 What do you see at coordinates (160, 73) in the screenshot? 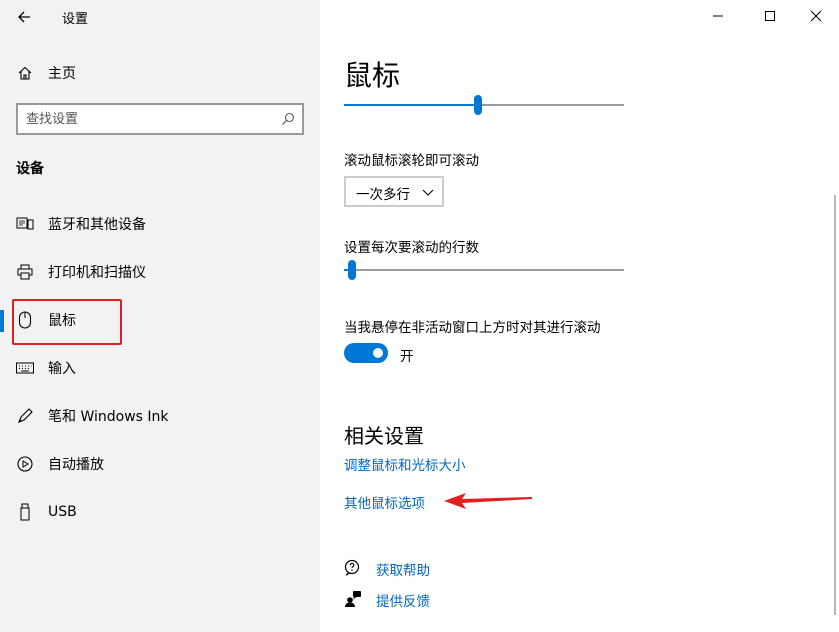
I see `sidebar-item-home: 主页` at bounding box center [160, 73].